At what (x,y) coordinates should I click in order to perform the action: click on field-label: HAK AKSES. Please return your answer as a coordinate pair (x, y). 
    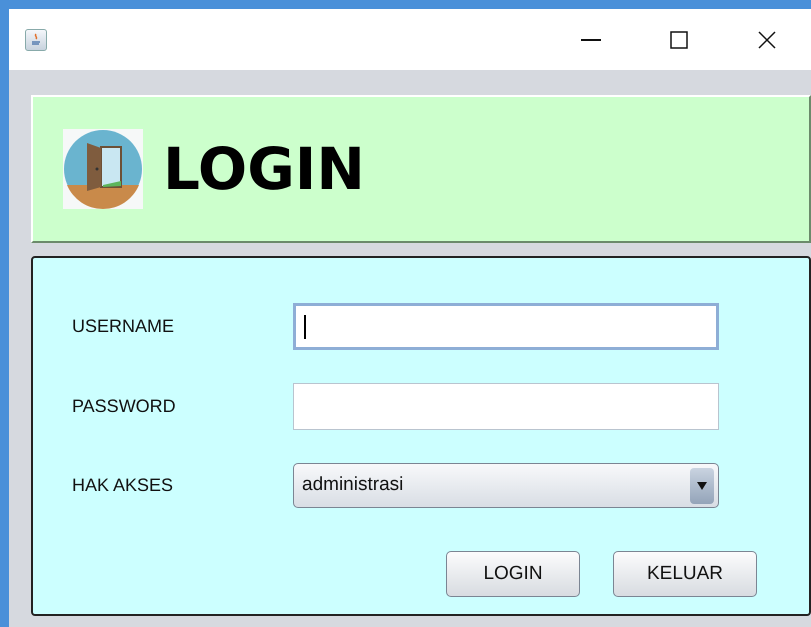
    Looking at the image, I should click on (123, 485).